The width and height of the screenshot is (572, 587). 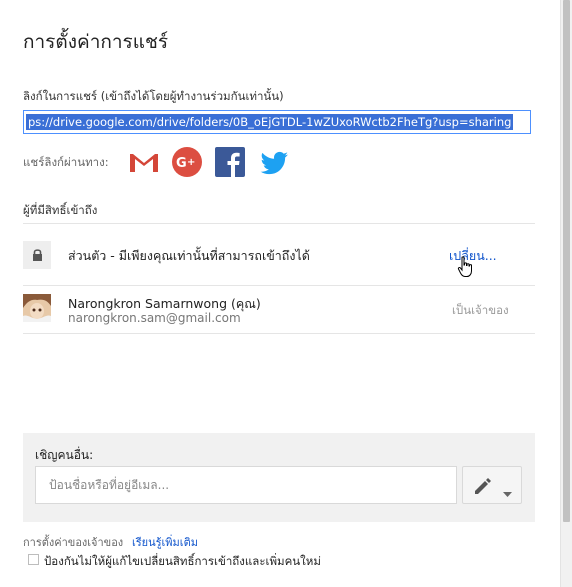 What do you see at coordinates (566, 261) in the screenshot?
I see `scrollbar-thumb` at bounding box center [566, 261].